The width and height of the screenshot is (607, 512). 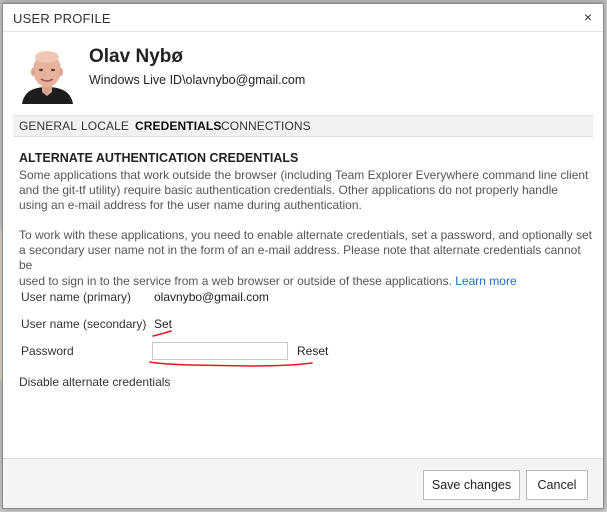 I want to click on tab-general: GENERAL, so click(x=48, y=126).